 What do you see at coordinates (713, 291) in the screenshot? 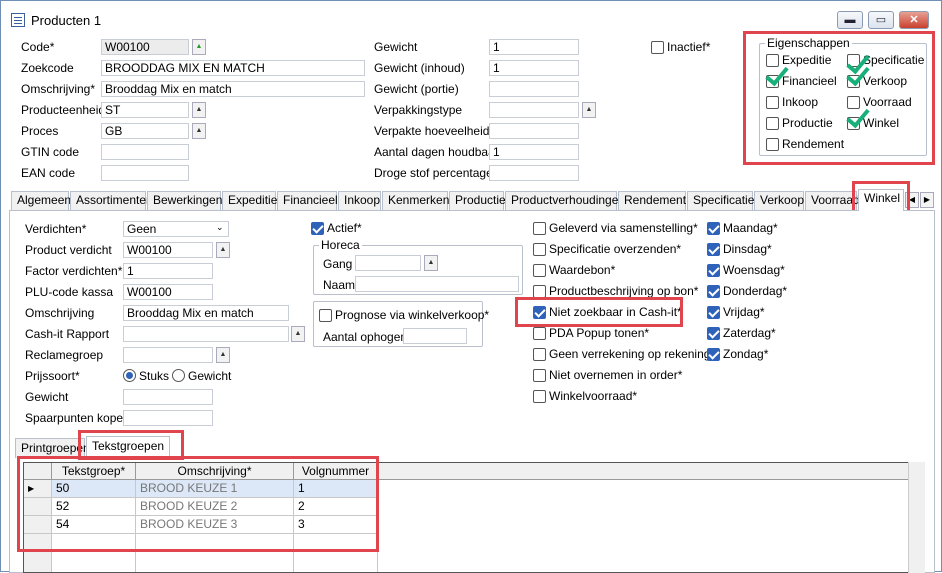
I see `donderdag-checkbox` at bounding box center [713, 291].